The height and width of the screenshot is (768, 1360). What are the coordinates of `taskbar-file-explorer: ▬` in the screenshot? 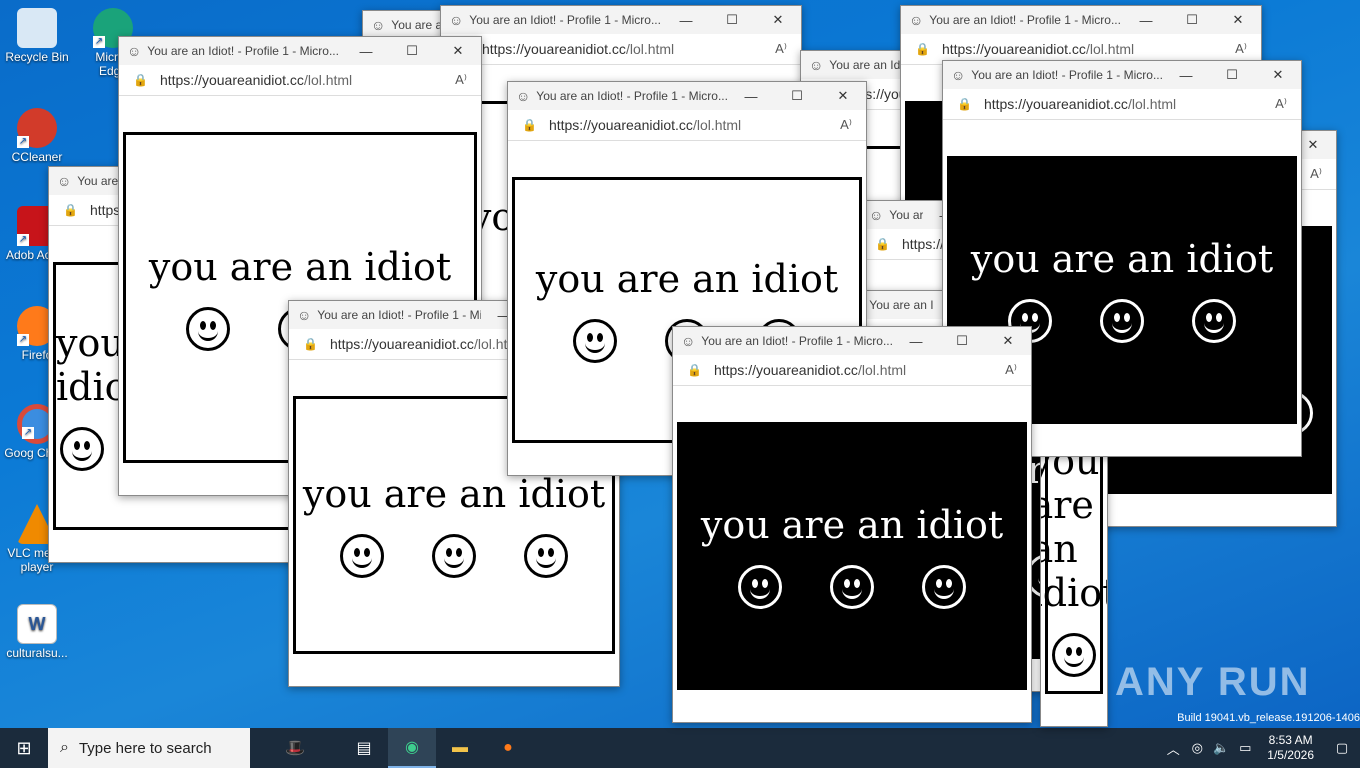 It's located at (460, 748).